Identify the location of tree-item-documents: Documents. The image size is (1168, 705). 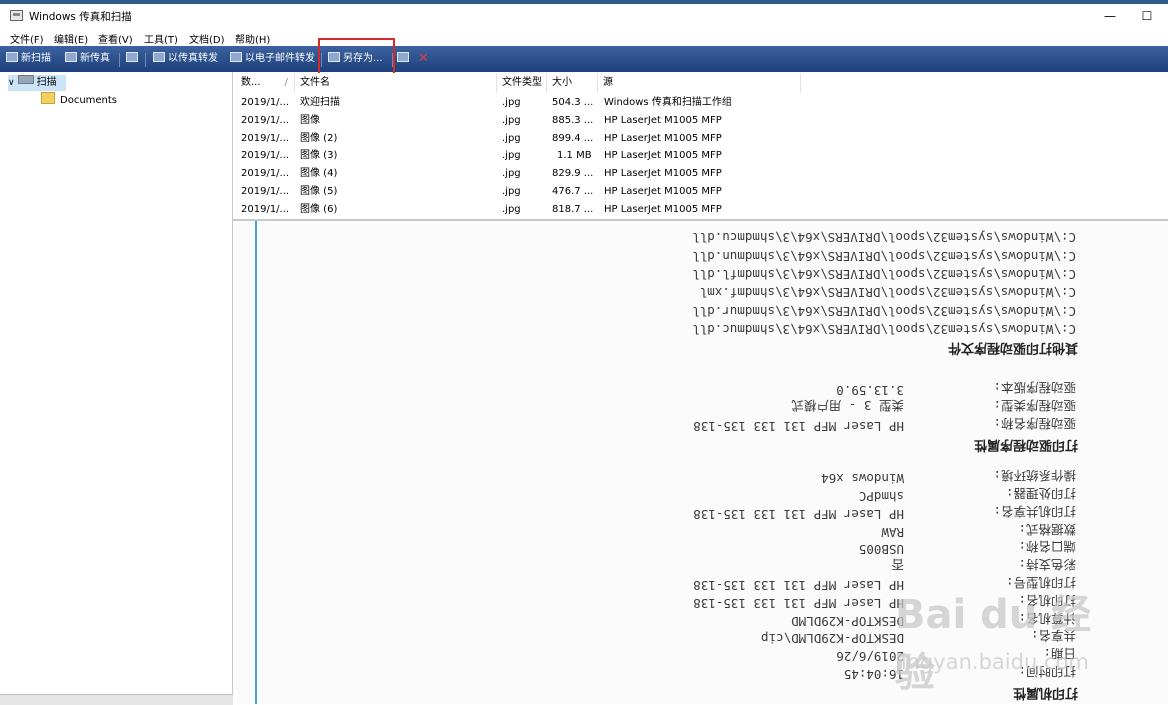
(79, 100).